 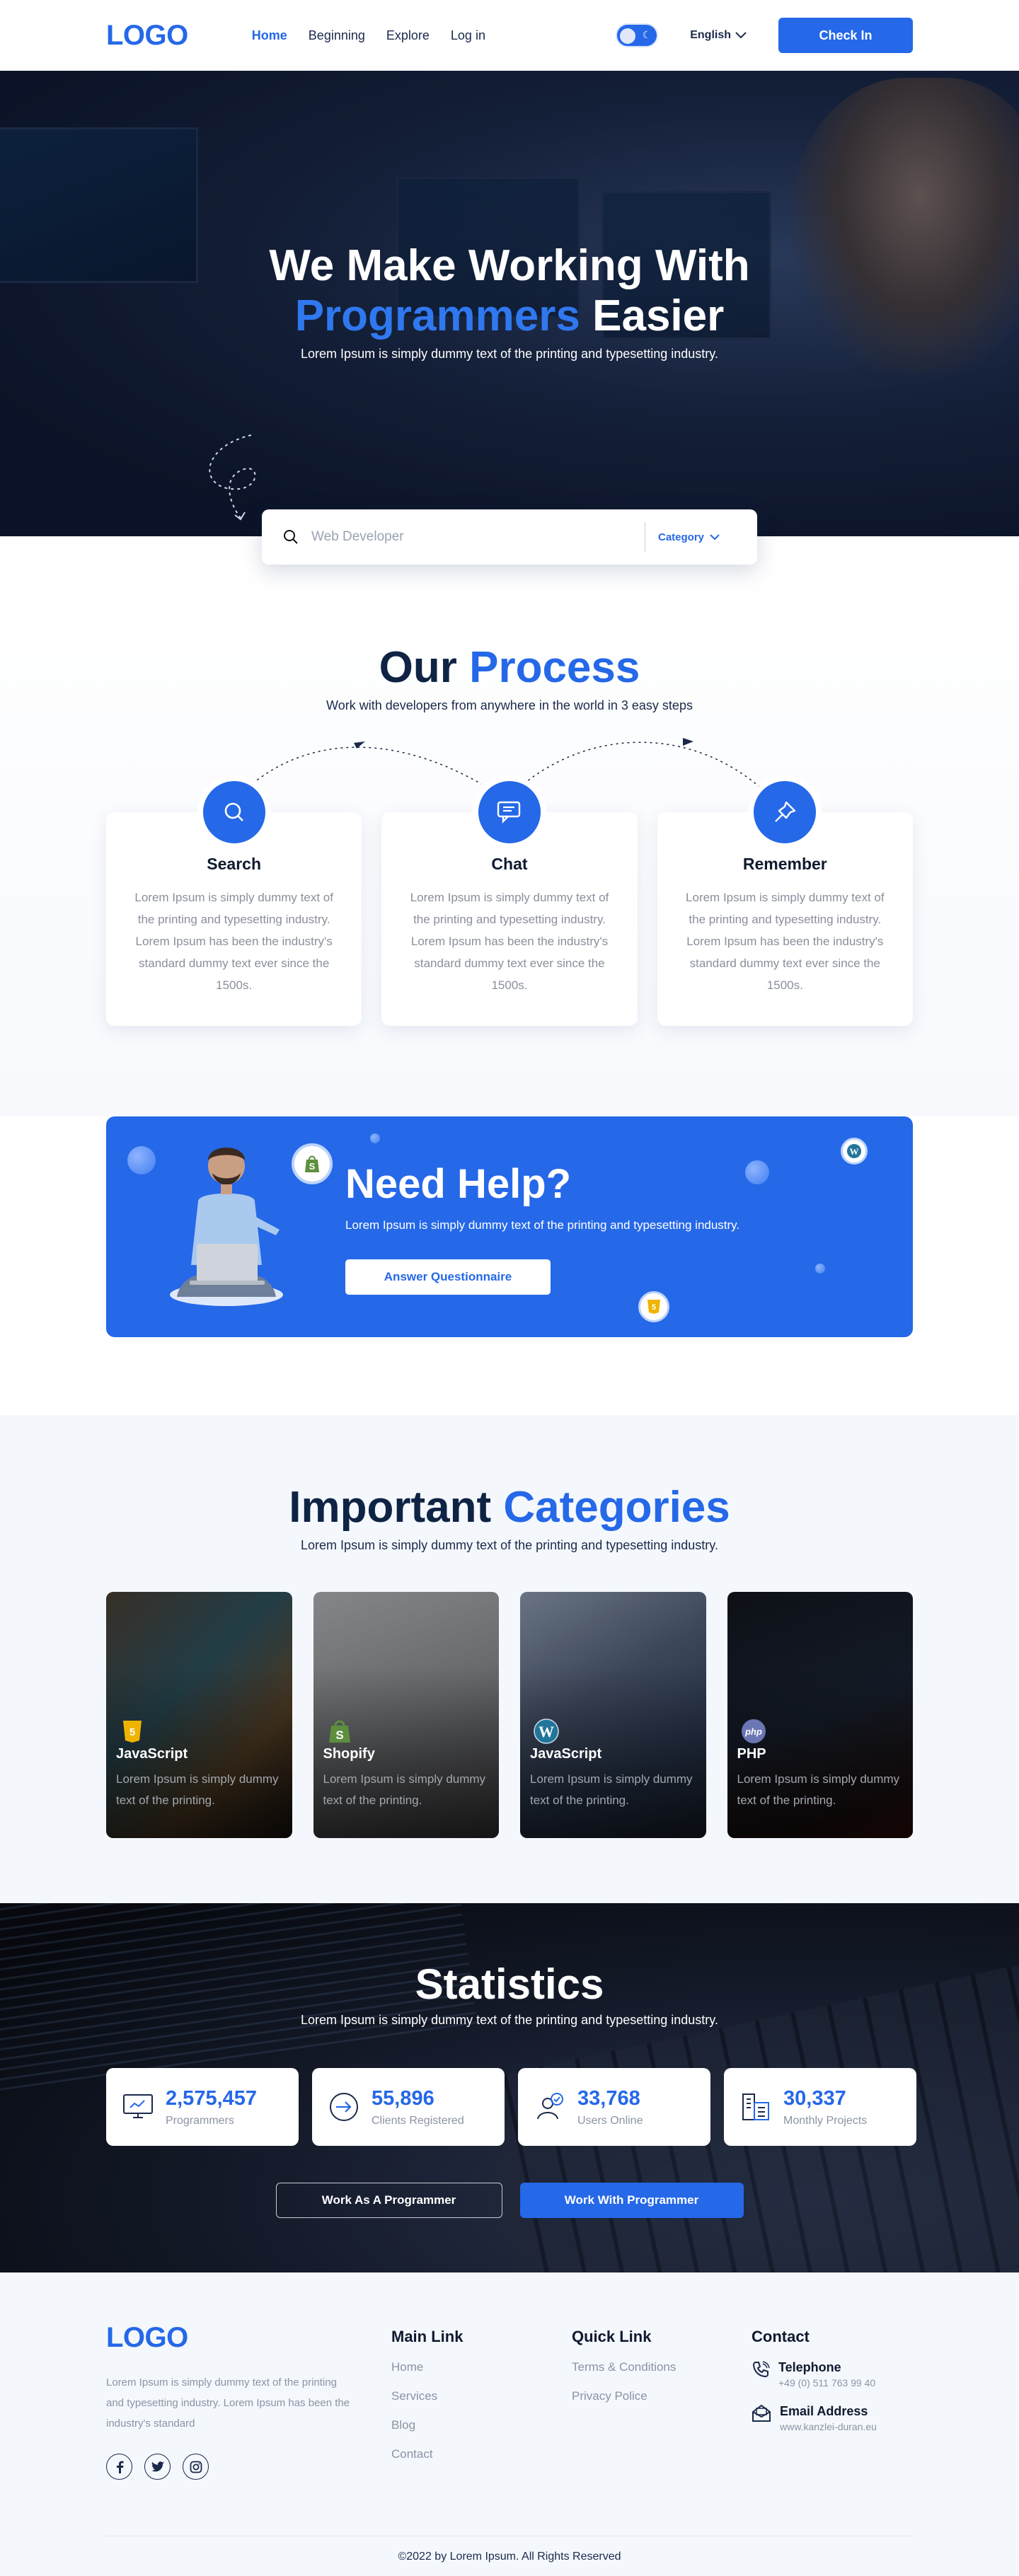 I want to click on contact-phone: Telephone +49 (0) 511 763 99 40, so click(x=814, y=2374).